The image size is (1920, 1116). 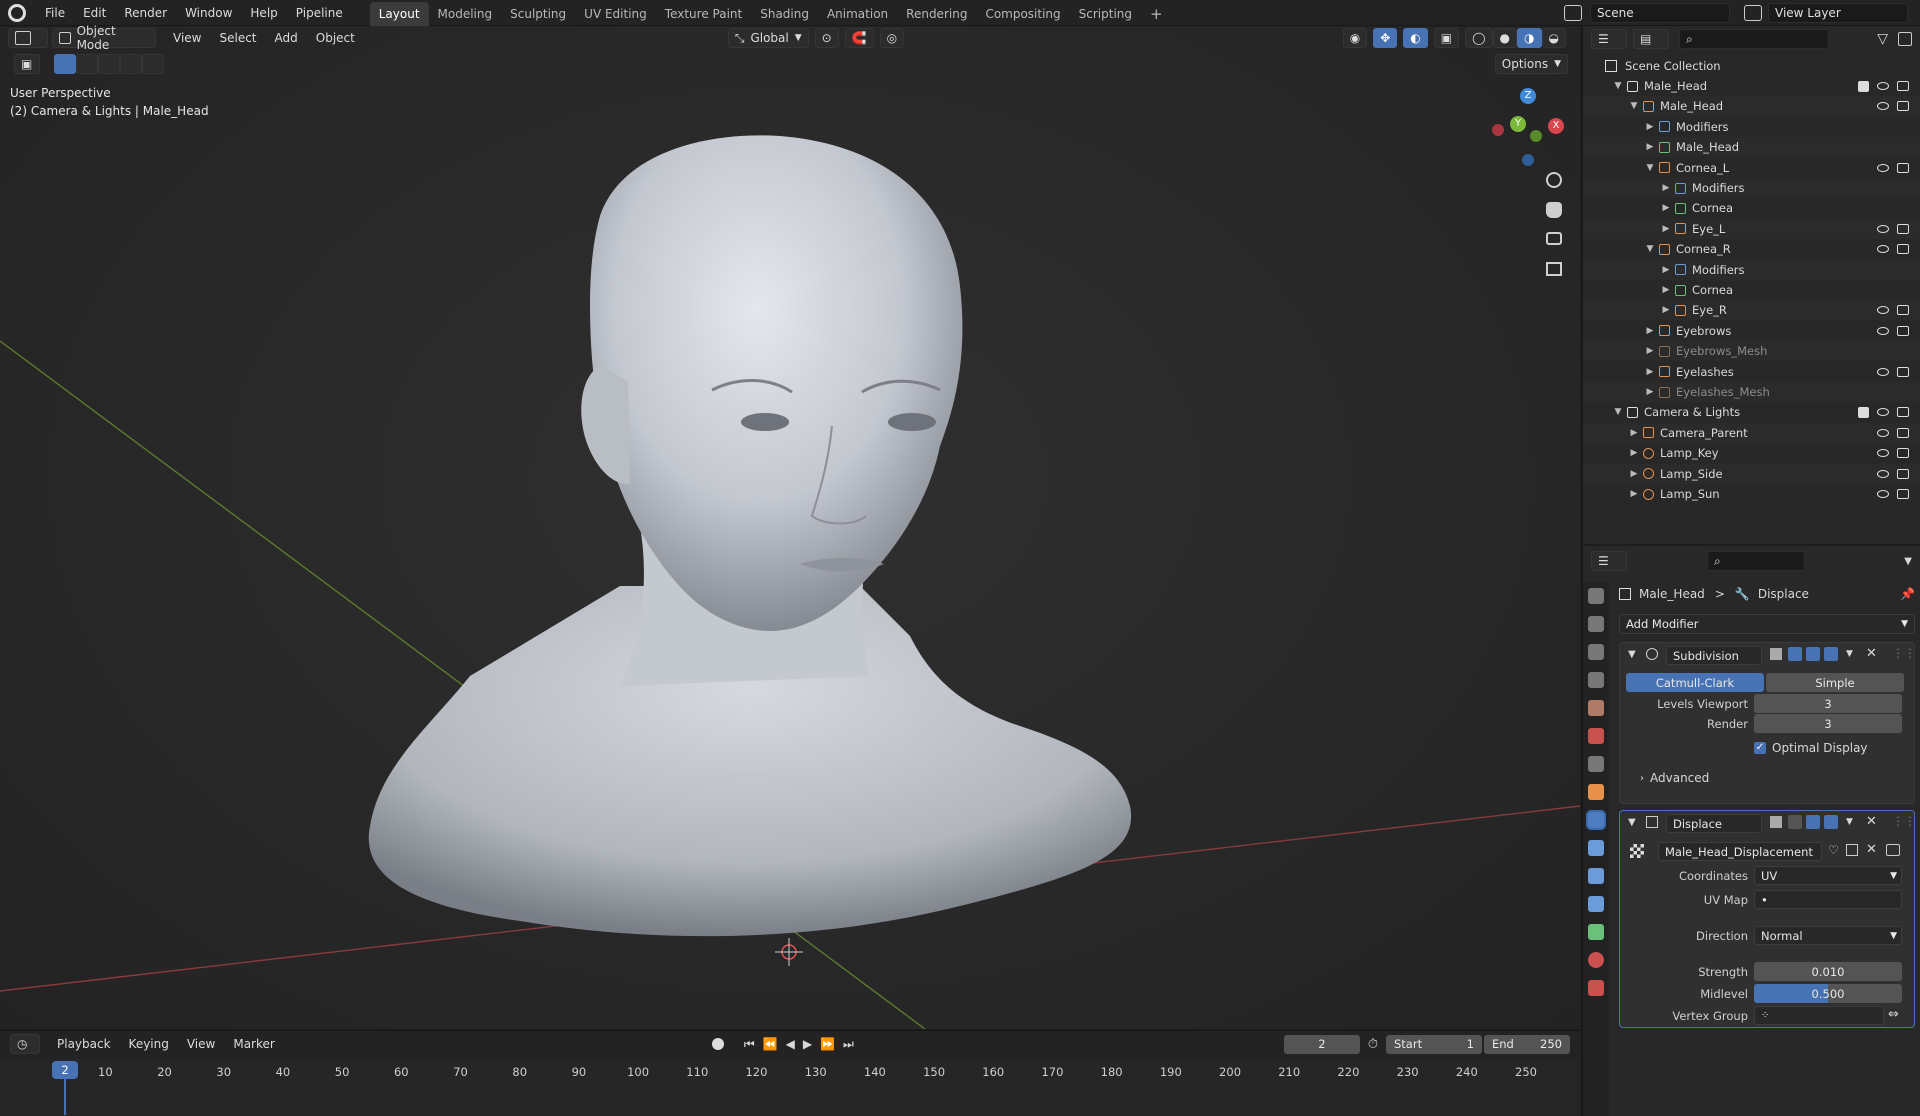 What do you see at coordinates (1596, 708) in the screenshot?
I see `scene-tab-icon` at bounding box center [1596, 708].